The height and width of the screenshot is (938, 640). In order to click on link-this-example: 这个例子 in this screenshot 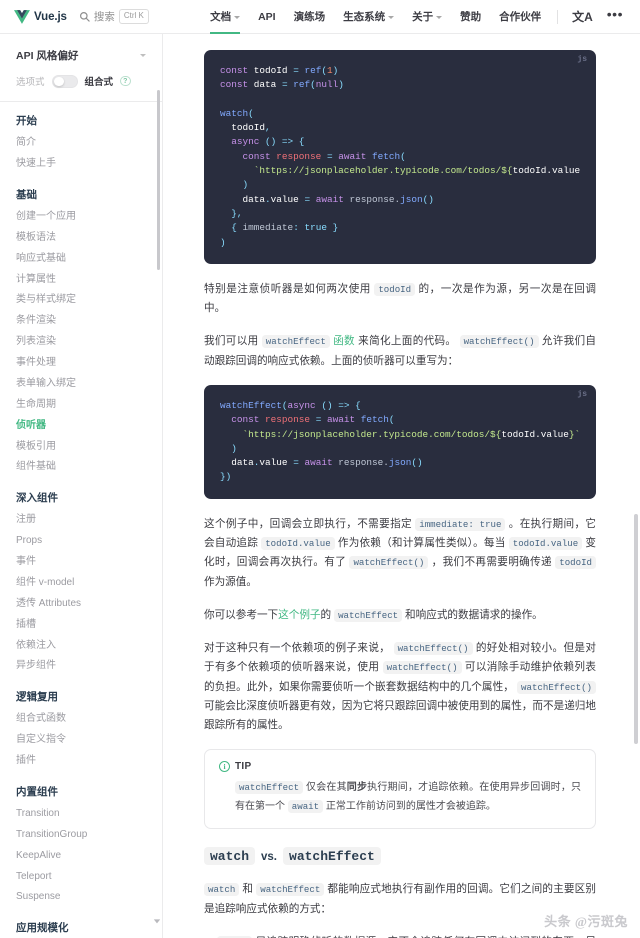, I will do `click(299, 615)`.